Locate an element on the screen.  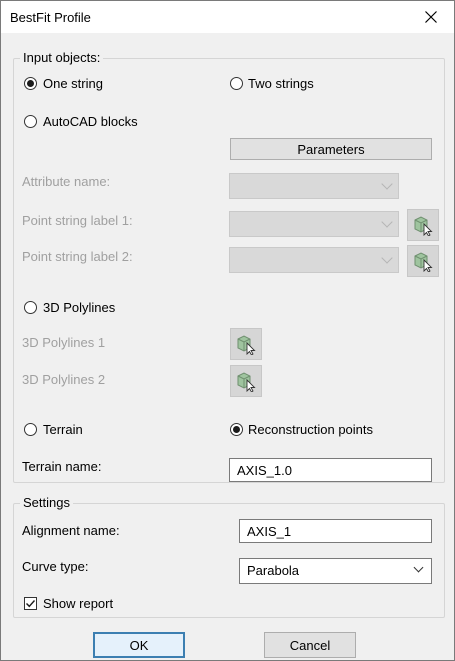
settings-legend: Settings is located at coordinates (46, 502).